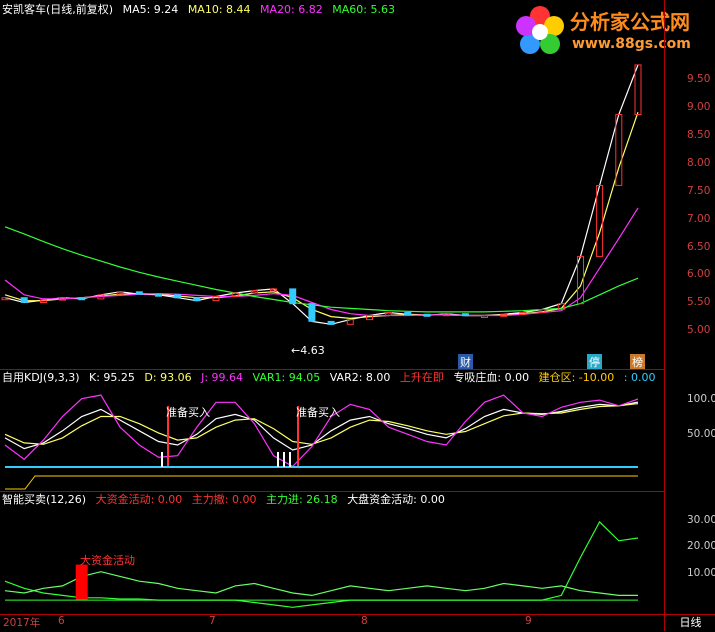 The image size is (715, 632). What do you see at coordinates (212, 621) in the screenshot?
I see `x-label: 7` at bounding box center [212, 621].